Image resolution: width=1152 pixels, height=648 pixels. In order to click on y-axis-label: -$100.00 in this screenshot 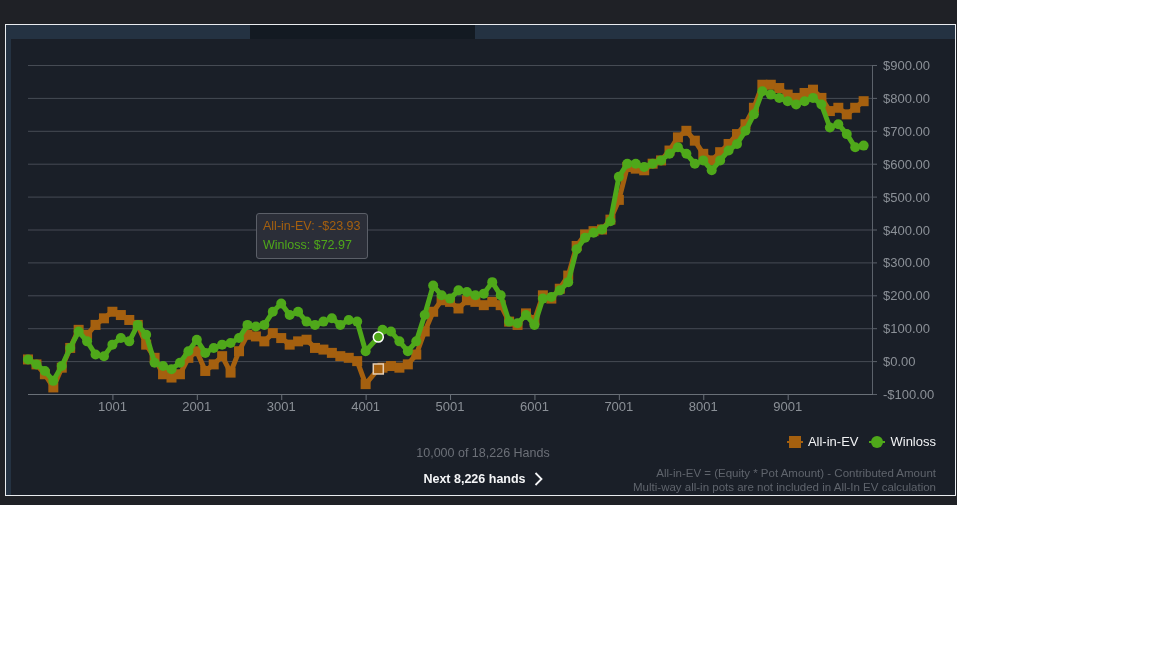, I will do `click(909, 394)`.